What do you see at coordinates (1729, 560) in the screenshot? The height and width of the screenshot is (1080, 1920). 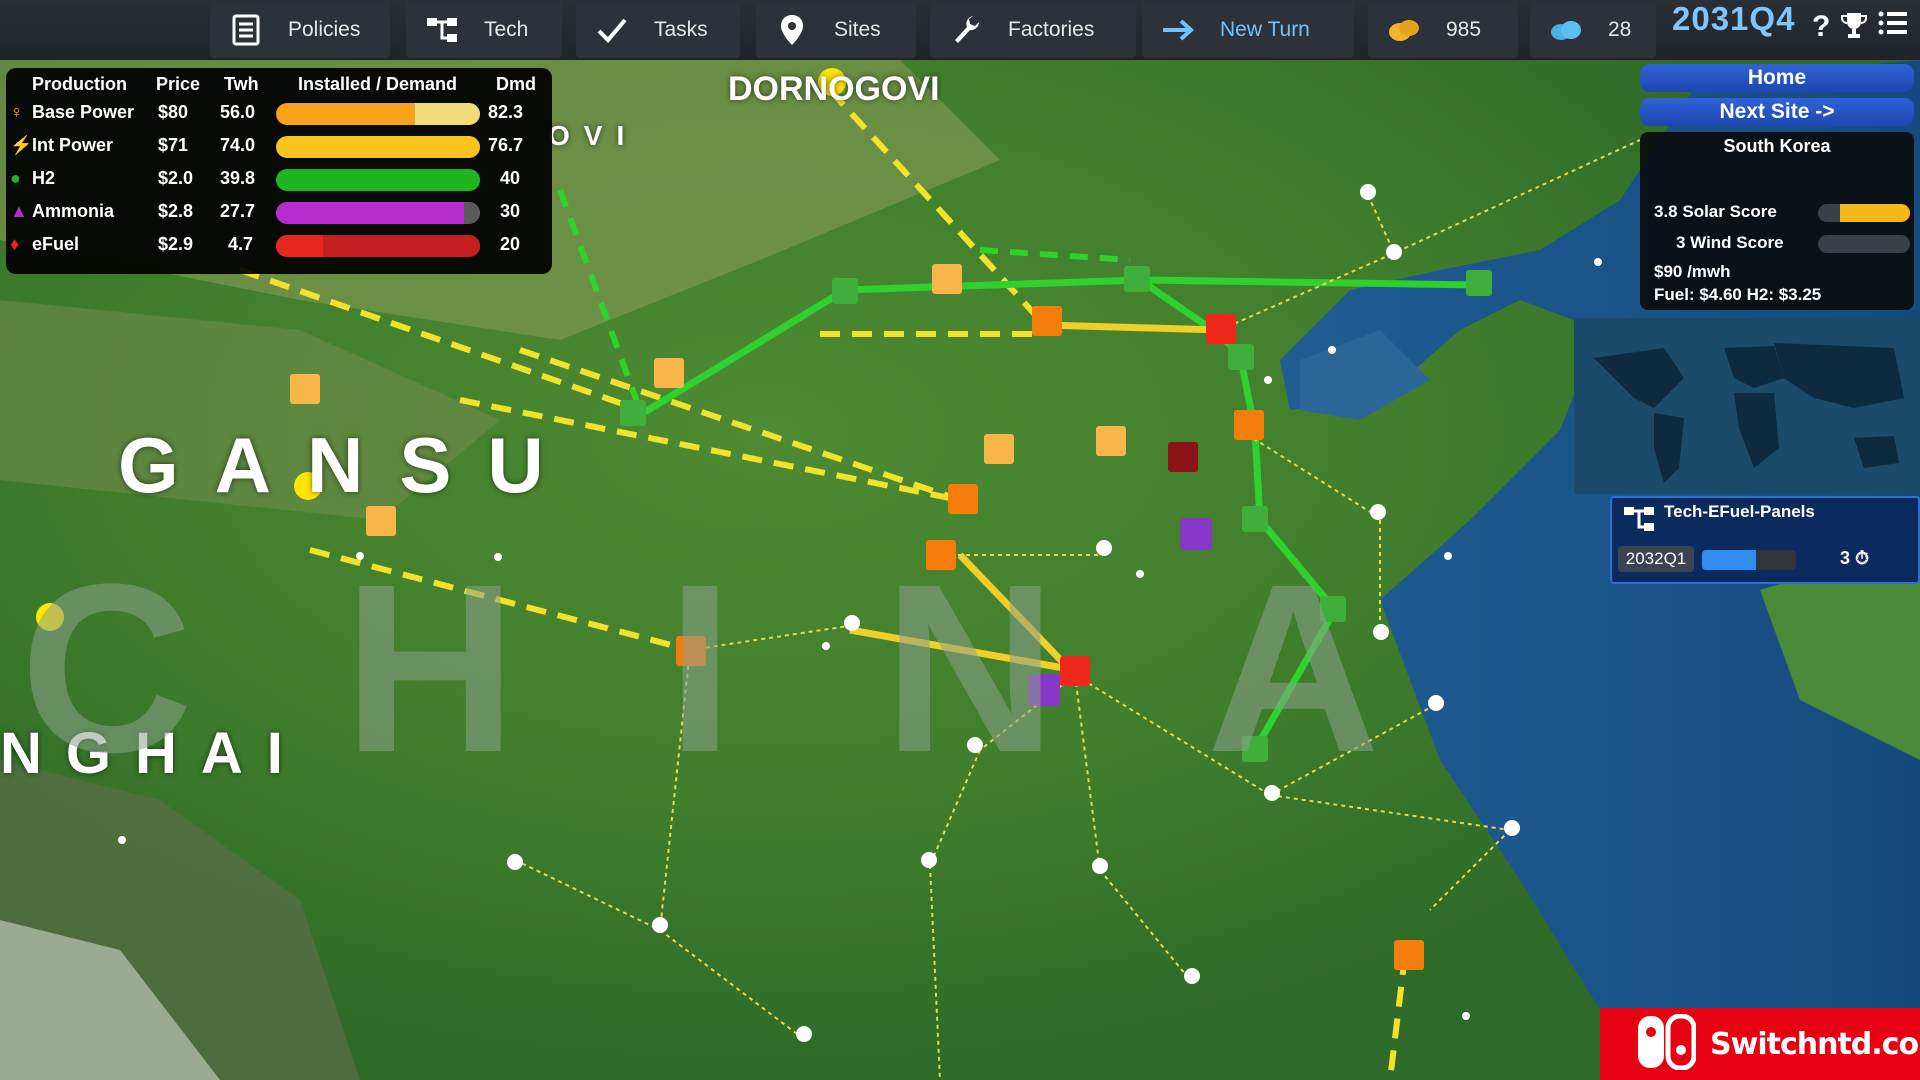 I see `research-progress-fill` at bounding box center [1729, 560].